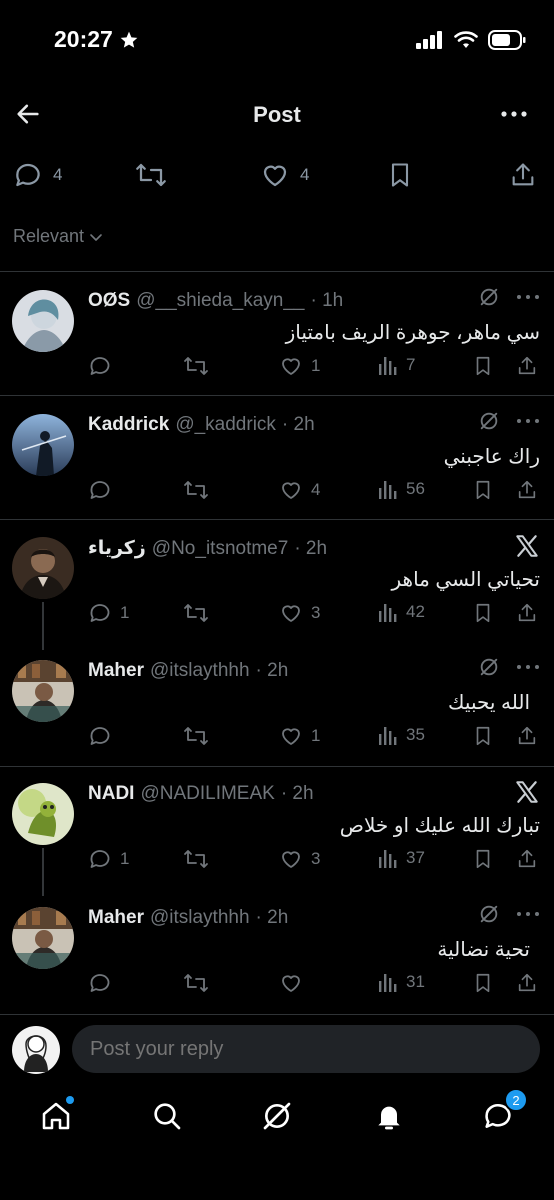  I want to click on reply-item: Maher @itslaythhh · 2h تحية نضالية 31, so click(277, 958).